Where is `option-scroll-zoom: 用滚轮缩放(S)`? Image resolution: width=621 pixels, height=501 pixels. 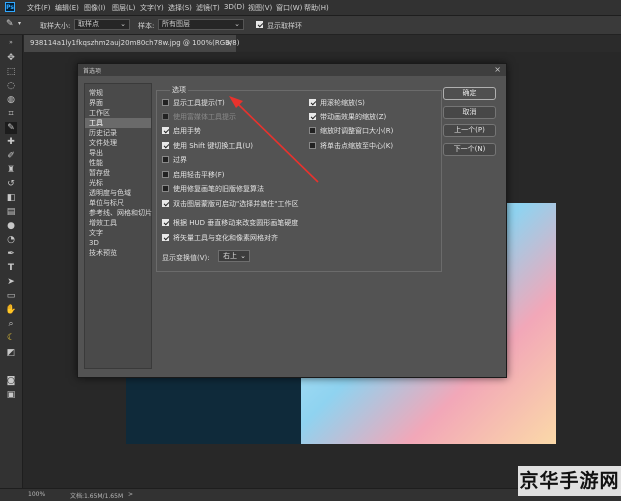 option-scroll-zoom: 用滚轮缩放(S) is located at coordinates (337, 103).